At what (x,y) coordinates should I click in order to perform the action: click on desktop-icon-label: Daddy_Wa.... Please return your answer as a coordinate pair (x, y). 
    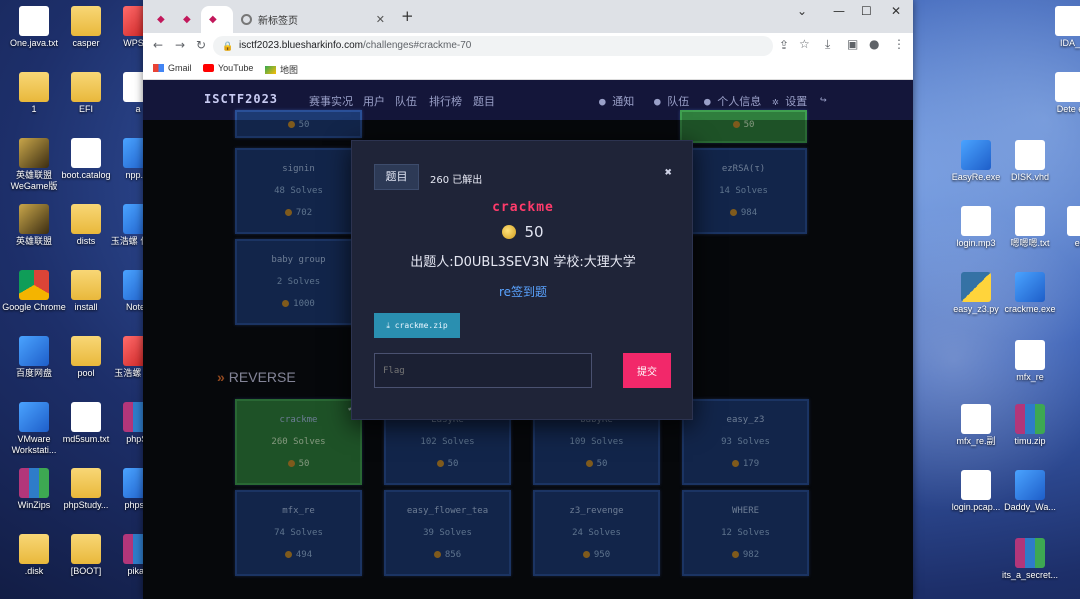
    Looking at the image, I should click on (1030, 507).